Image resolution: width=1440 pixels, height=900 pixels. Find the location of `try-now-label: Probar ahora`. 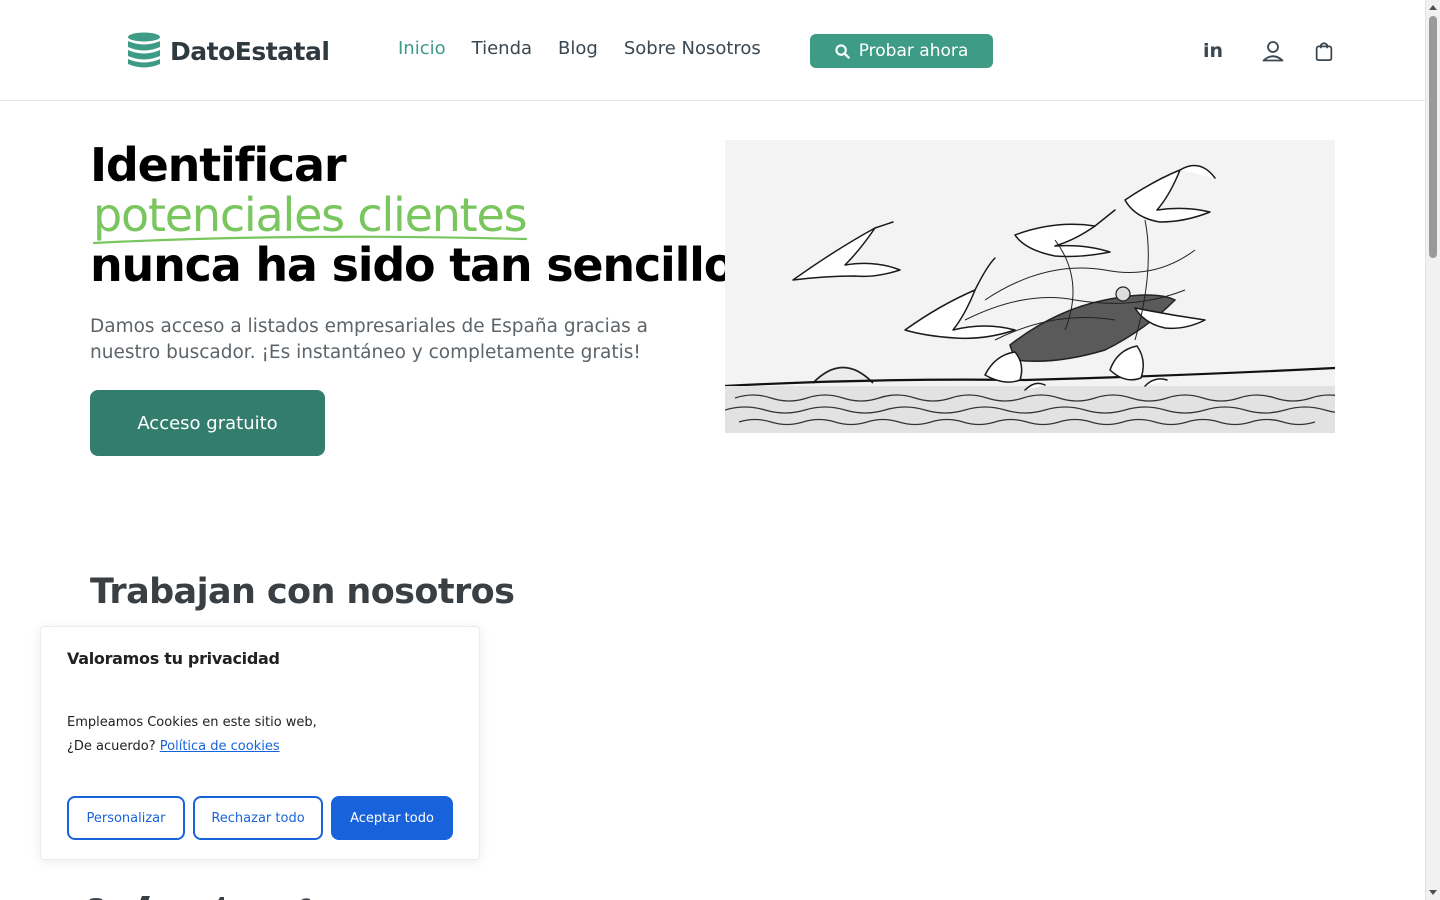

try-now-label: Probar ahora is located at coordinates (913, 51).